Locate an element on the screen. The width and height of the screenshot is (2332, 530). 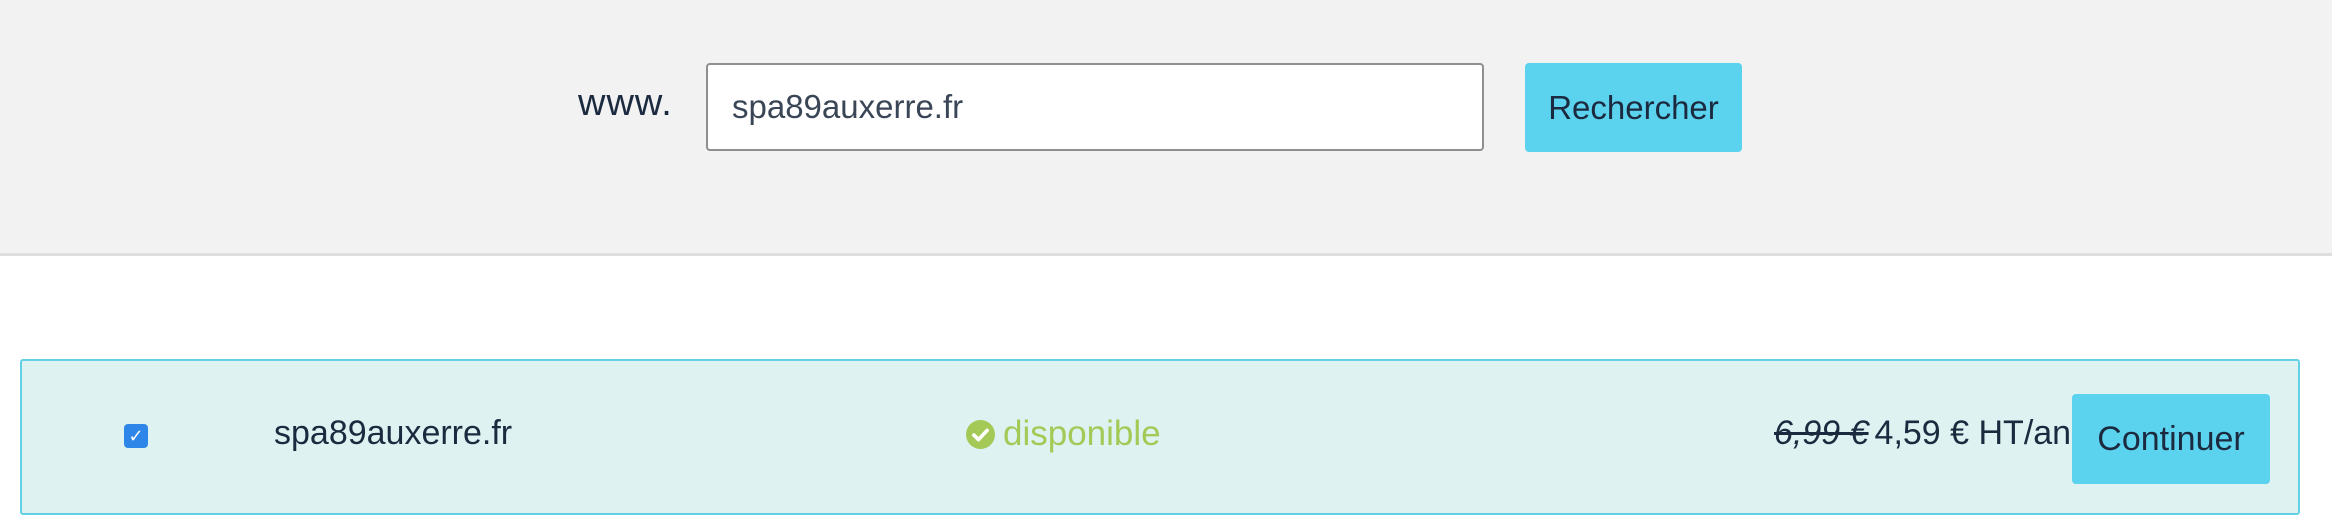
availability-status: disponible is located at coordinates (1063, 434).